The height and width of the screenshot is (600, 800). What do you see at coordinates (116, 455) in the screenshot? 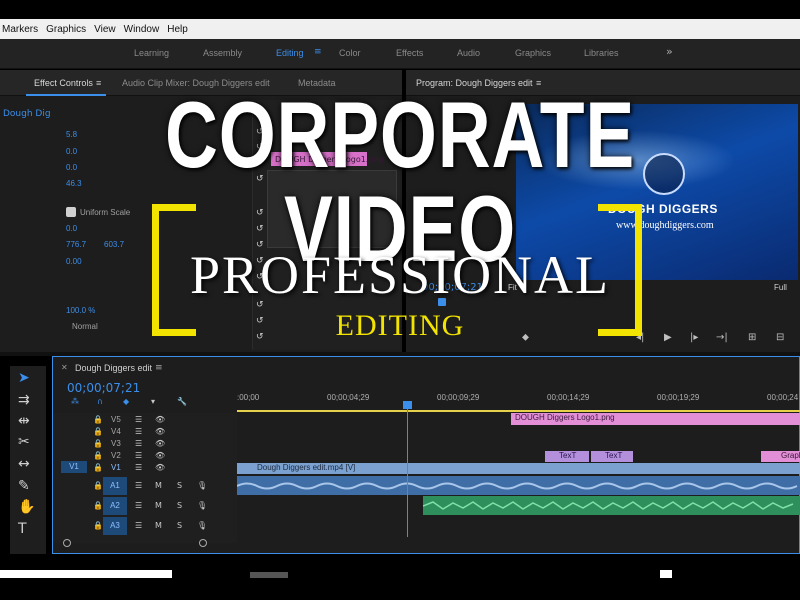
I see `track-v2: V2` at bounding box center [116, 455].